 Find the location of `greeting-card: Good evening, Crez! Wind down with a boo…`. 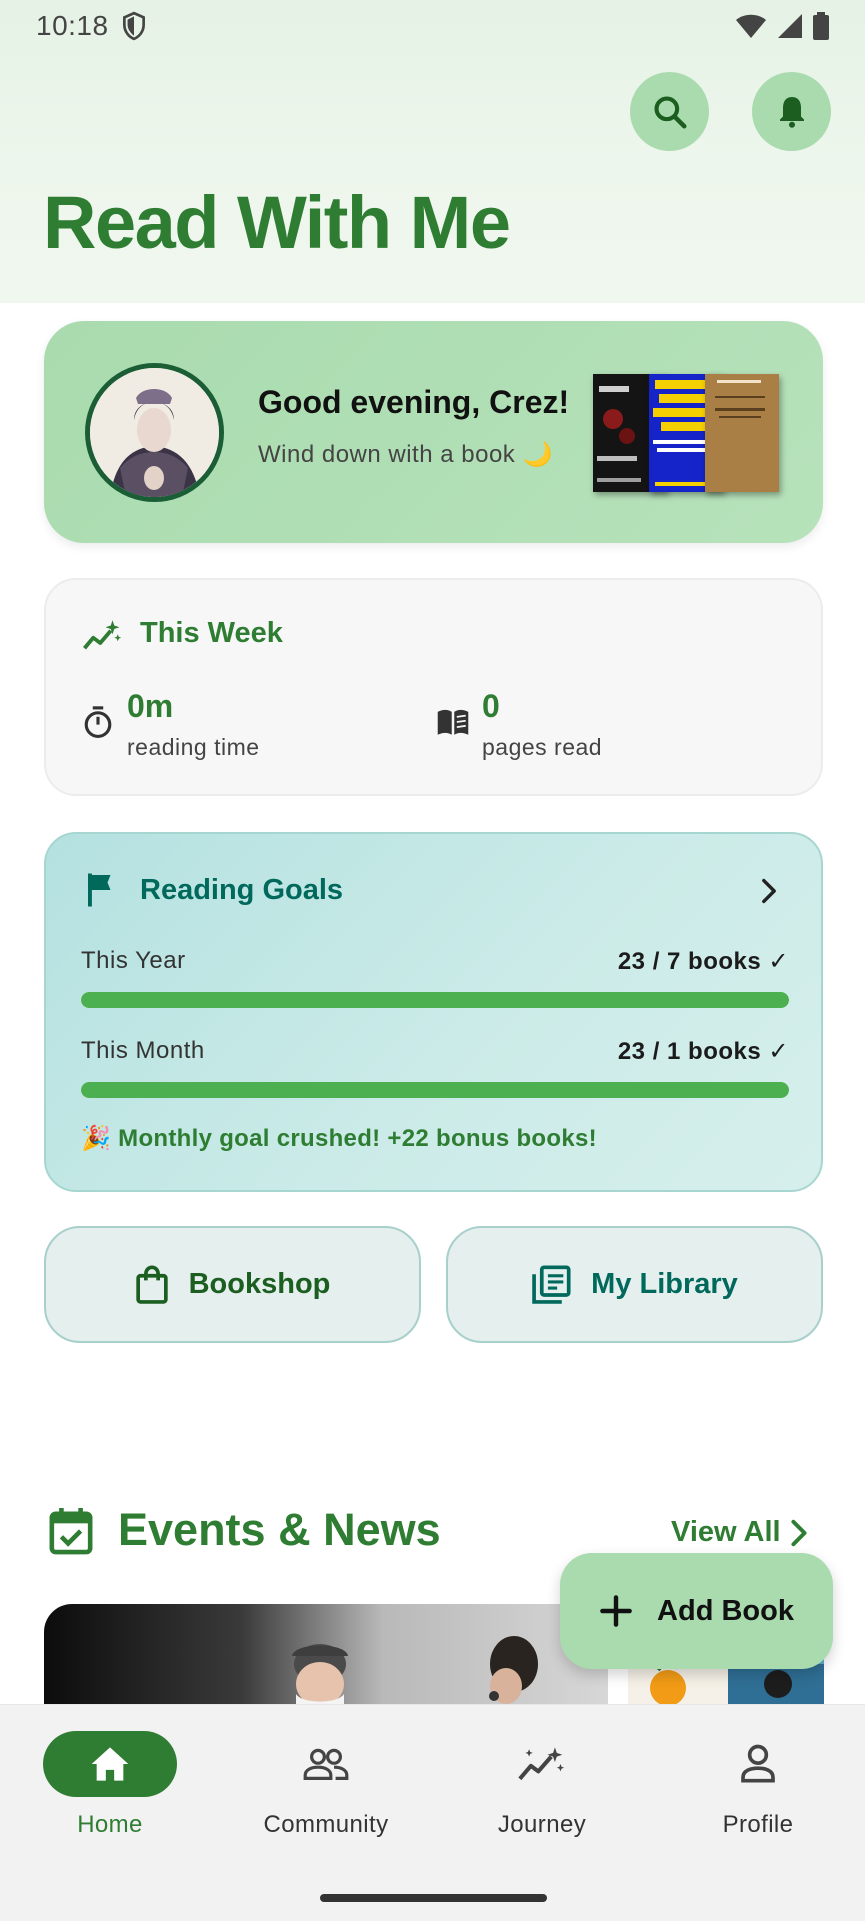

greeting-card: Good evening, Crez! Wind down with a boo… is located at coordinates (433, 432).